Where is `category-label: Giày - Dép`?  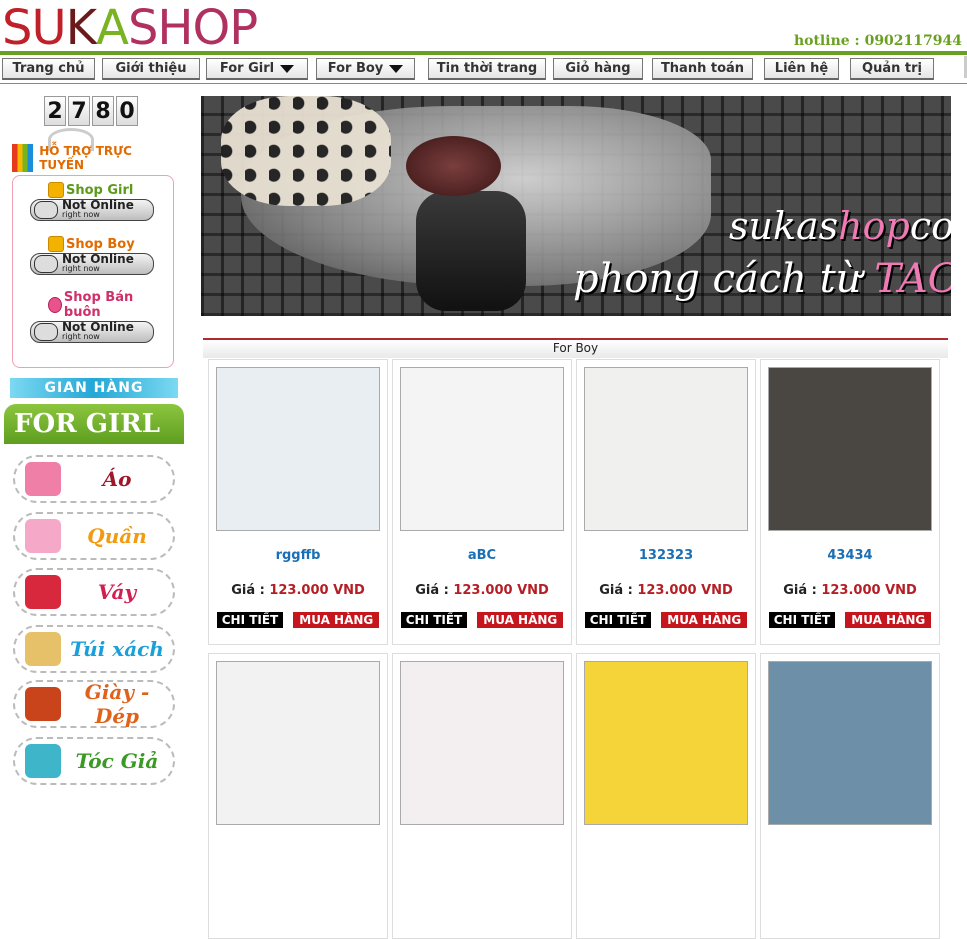
category-label: Giày - Dép is located at coordinates (117, 704).